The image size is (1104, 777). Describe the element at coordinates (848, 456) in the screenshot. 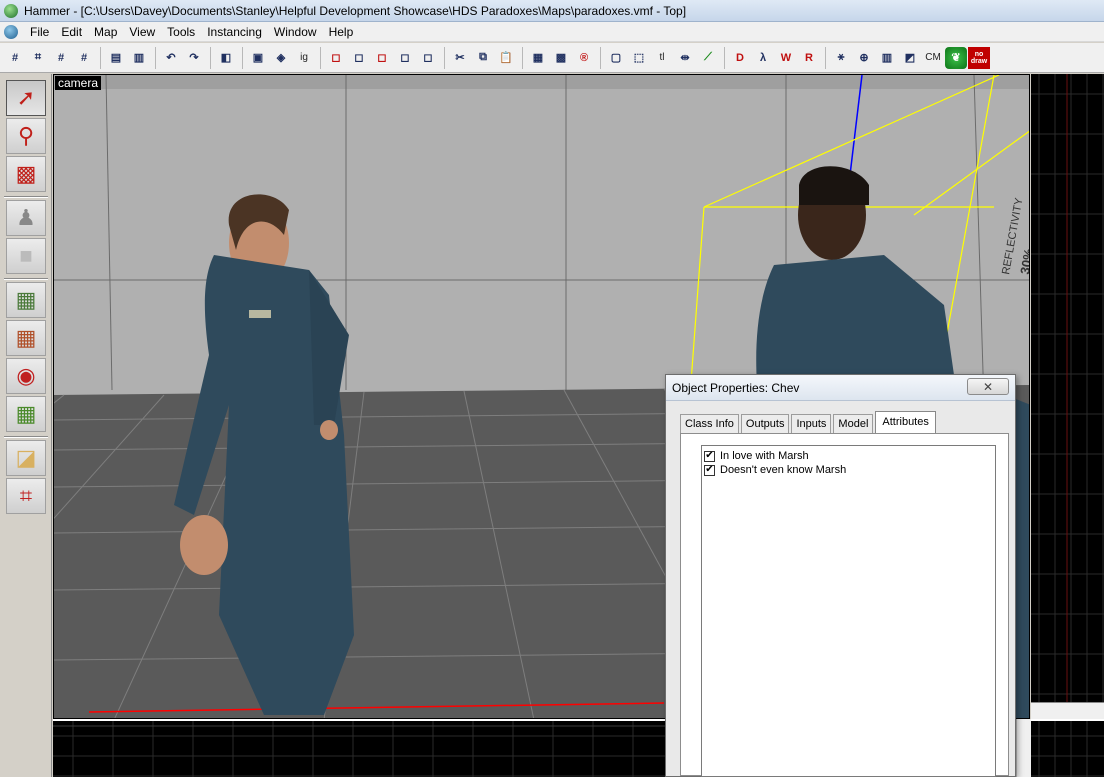

I see `attribute-row: ✔ In love with Marsh` at that location.